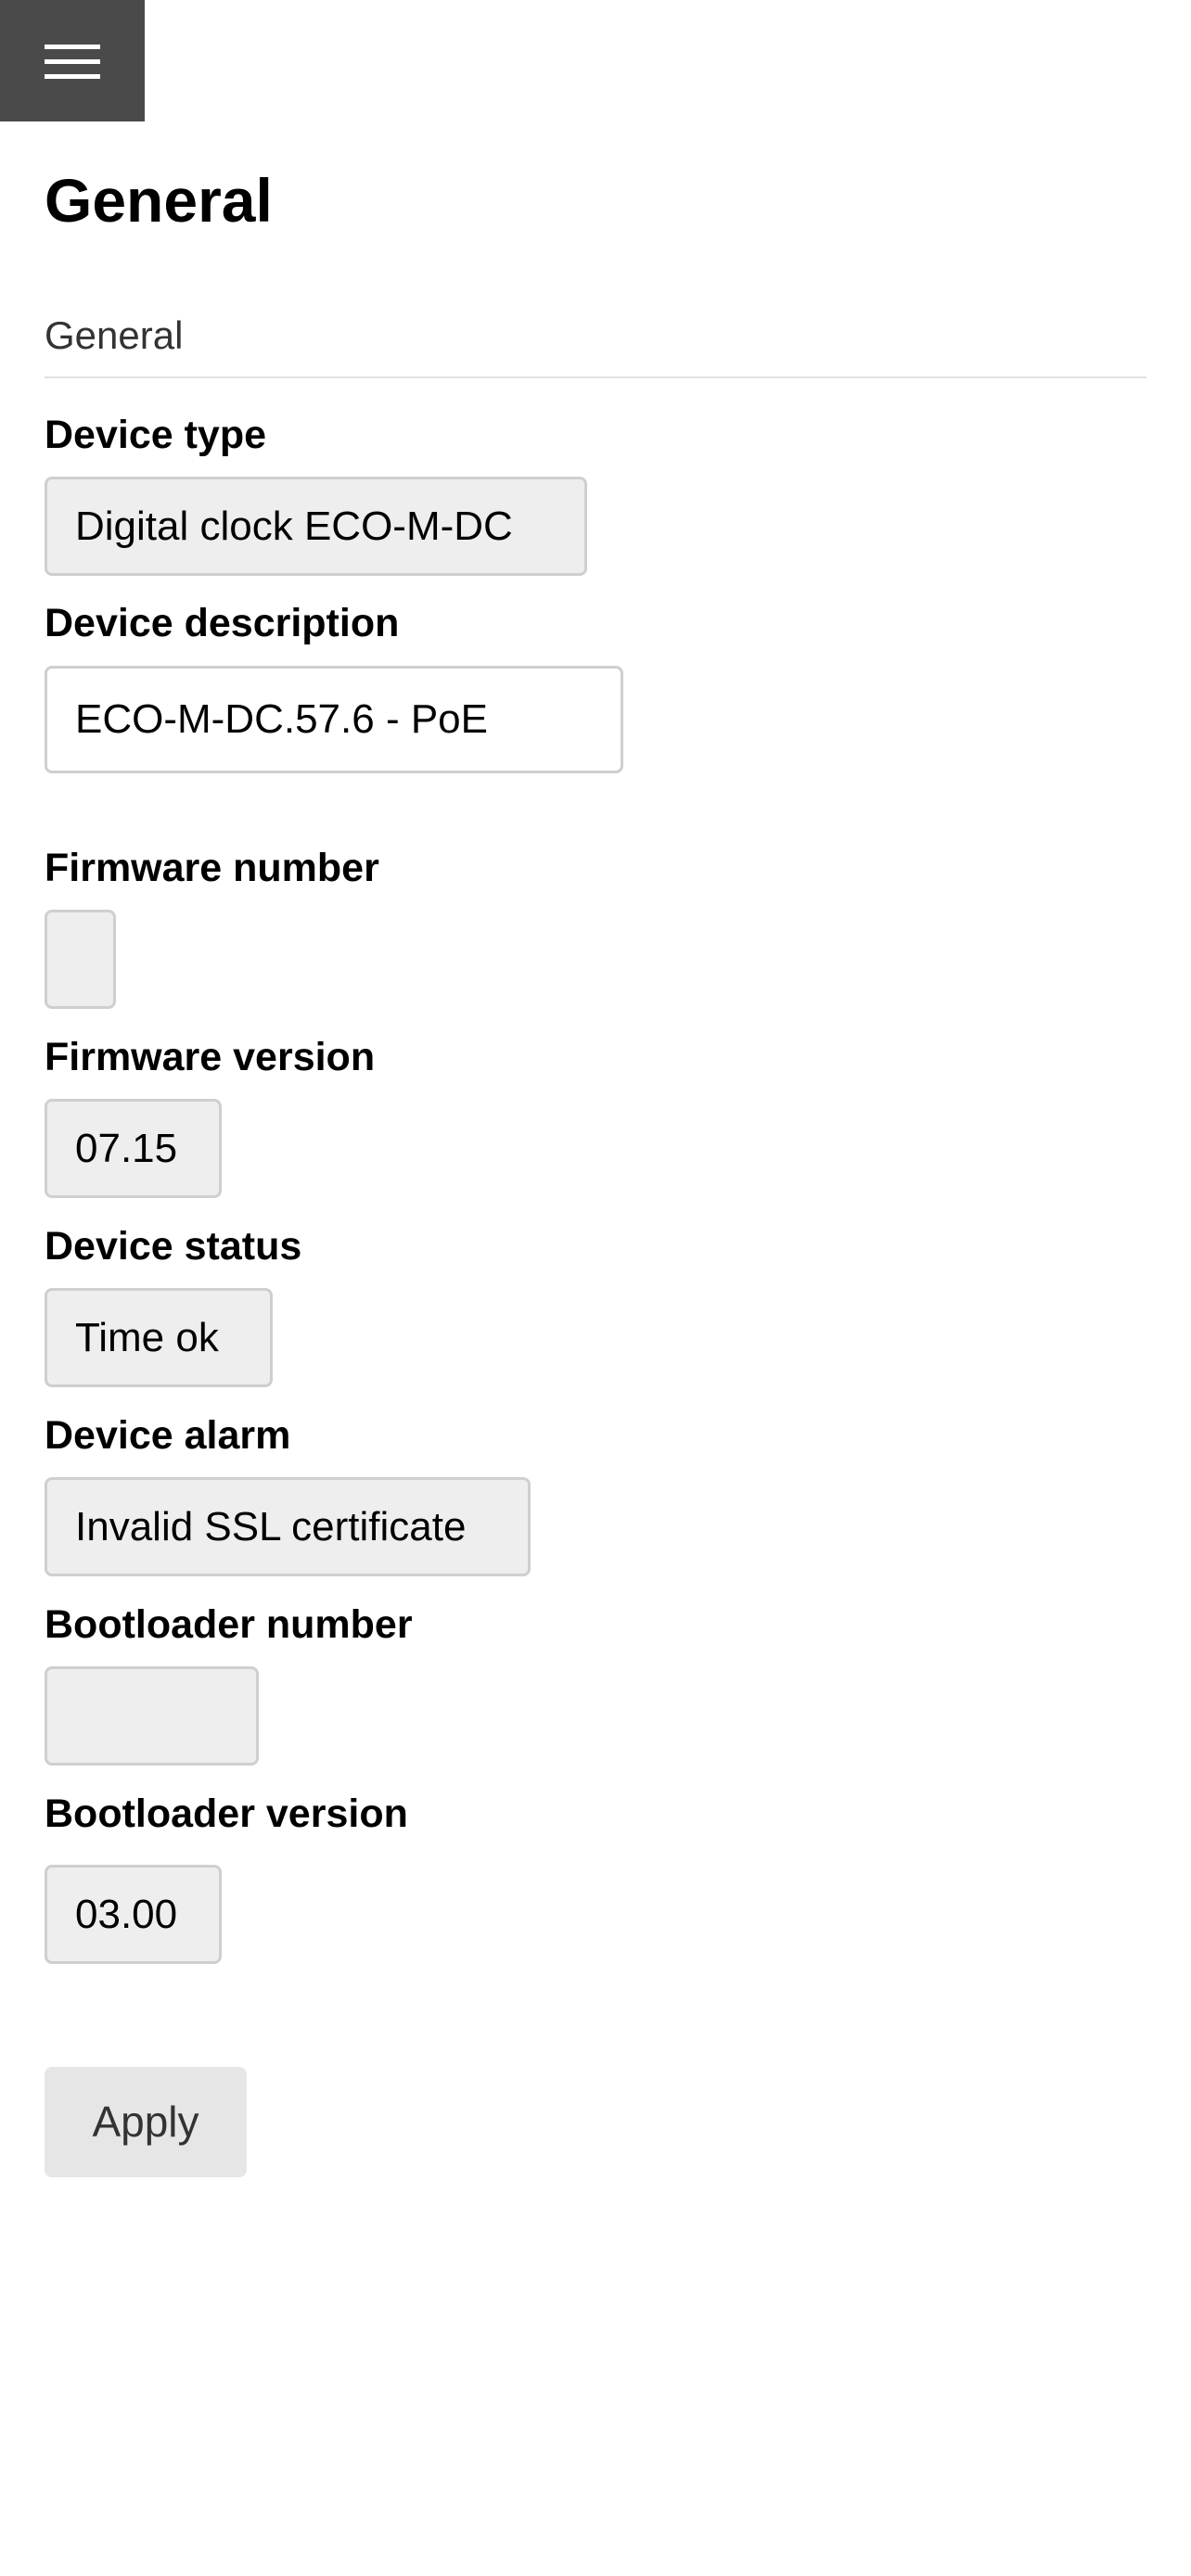 The height and width of the screenshot is (2576, 1191). What do you see at coordinates (133, 1914) in the screenshot?
I see `bootloader-version-field: 03.00` at bounding box center [133, 1914].